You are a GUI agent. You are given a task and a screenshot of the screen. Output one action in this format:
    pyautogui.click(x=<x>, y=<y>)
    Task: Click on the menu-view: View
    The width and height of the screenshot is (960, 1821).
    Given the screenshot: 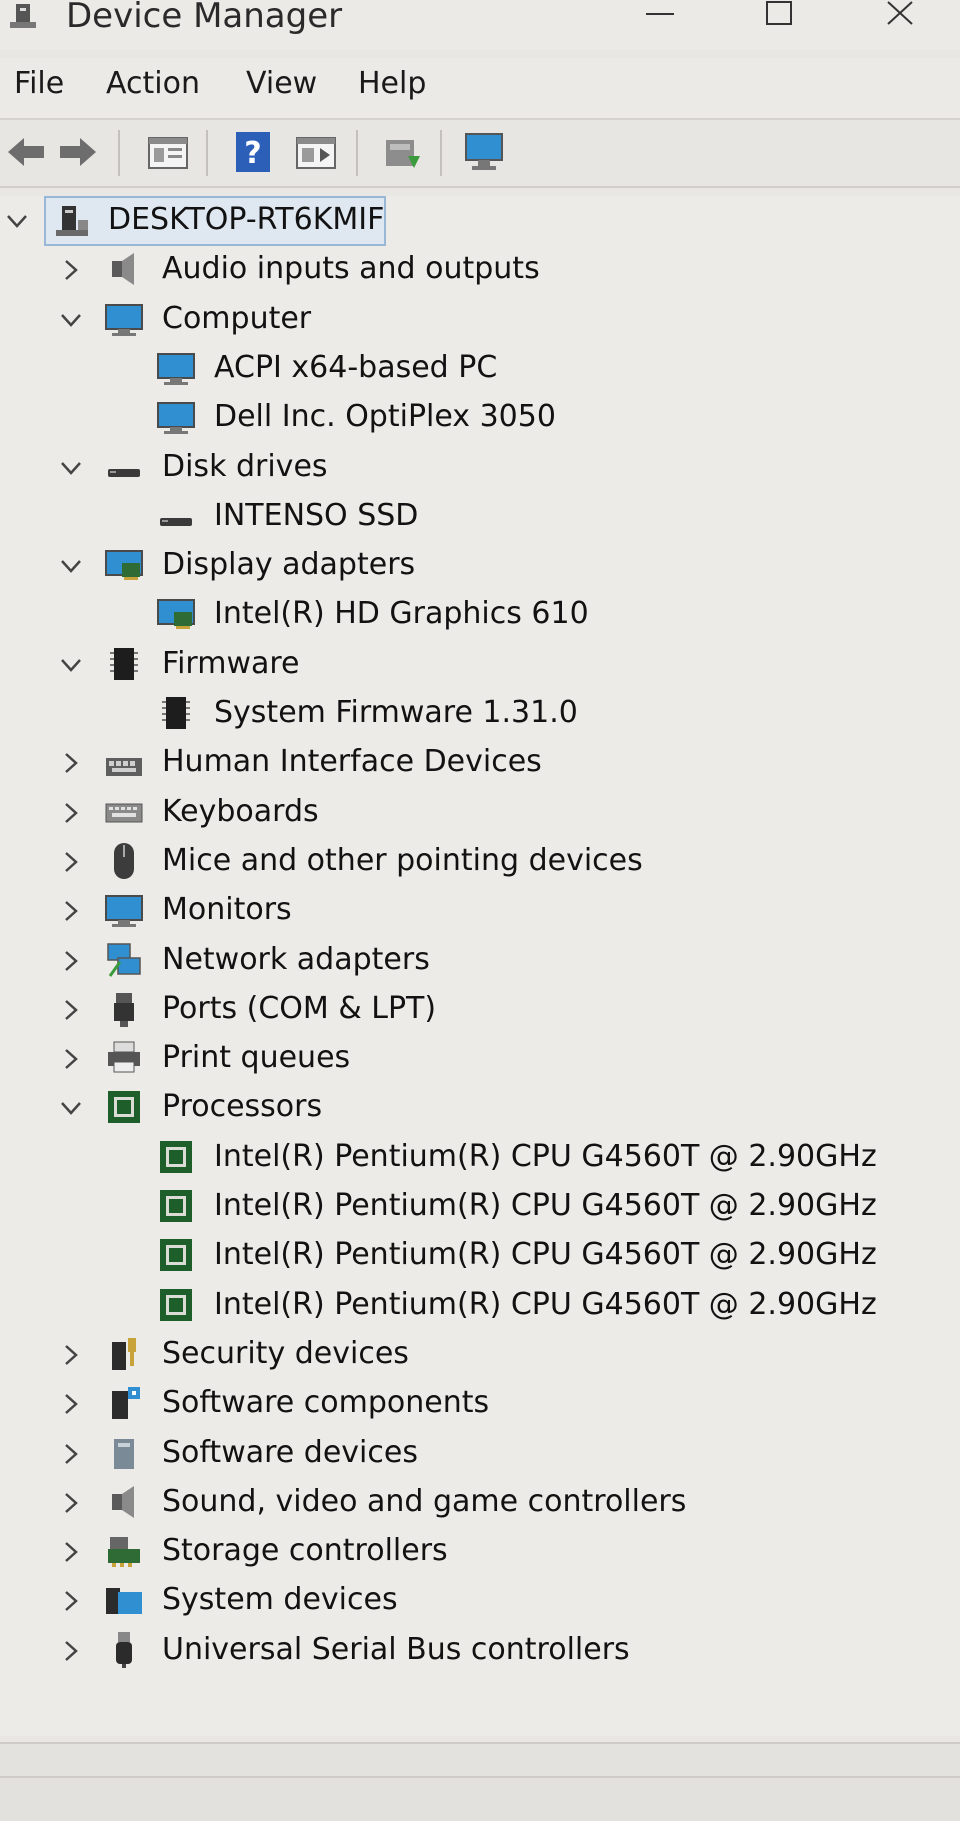 What is the action you would take?
    pyautogui.click(x=281, y=83)
    